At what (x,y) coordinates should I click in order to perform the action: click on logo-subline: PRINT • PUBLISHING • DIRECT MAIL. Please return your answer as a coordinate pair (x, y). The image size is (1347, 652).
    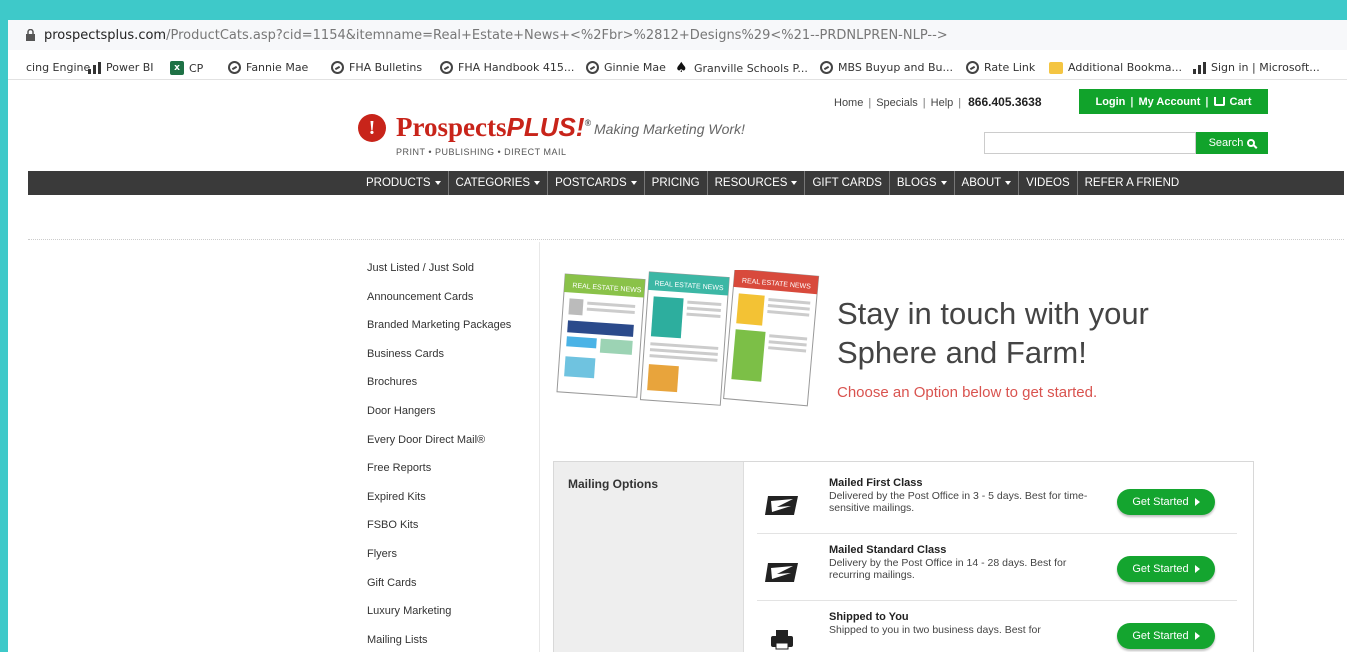
    Looking at the image, I should click on (481, 152).